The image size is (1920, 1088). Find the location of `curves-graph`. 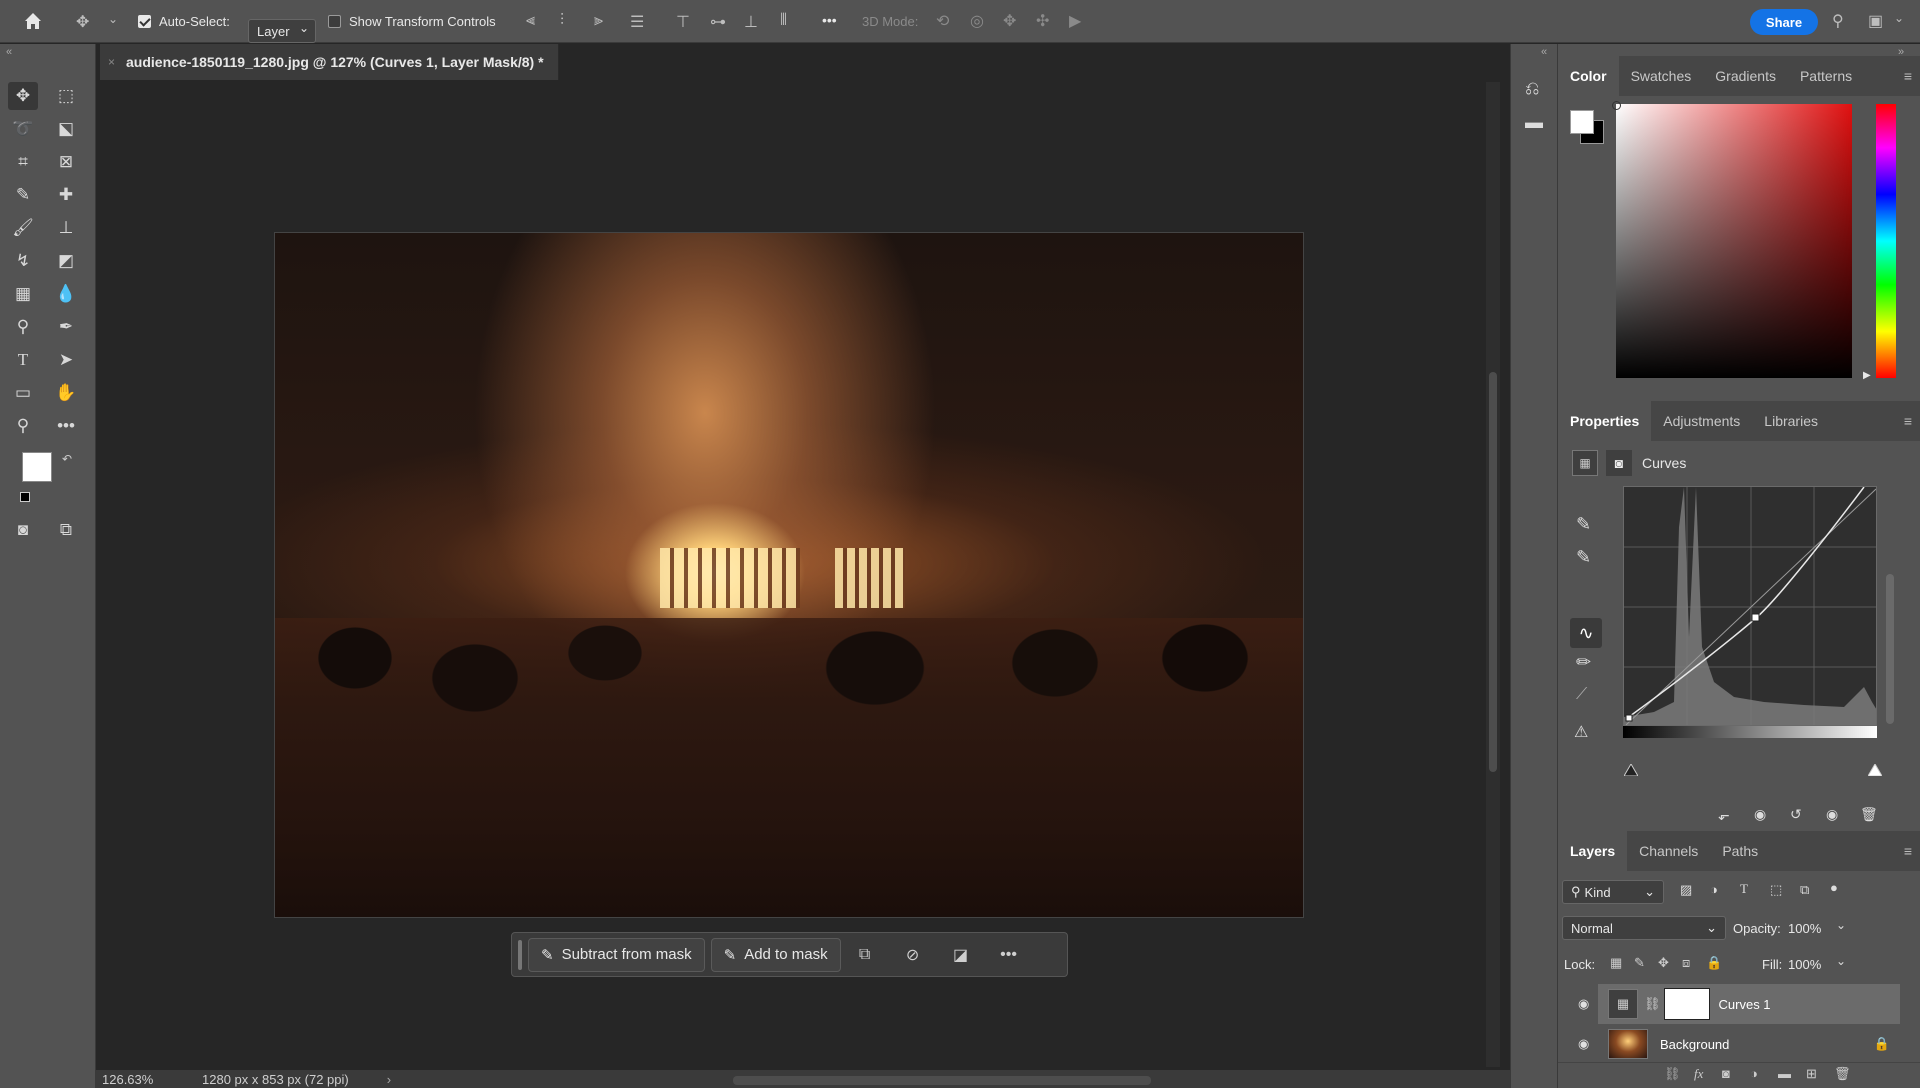

curves-graph is located at coordinates (1750, 606).